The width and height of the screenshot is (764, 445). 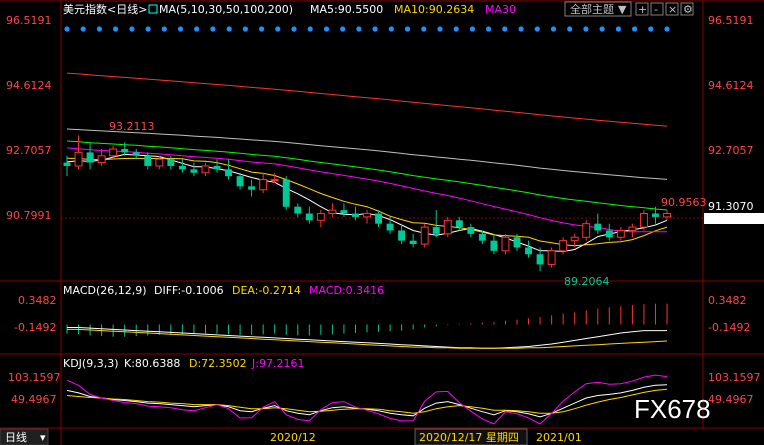 I want to click on watermark-logo: FX678, so click(x=672, y=409).